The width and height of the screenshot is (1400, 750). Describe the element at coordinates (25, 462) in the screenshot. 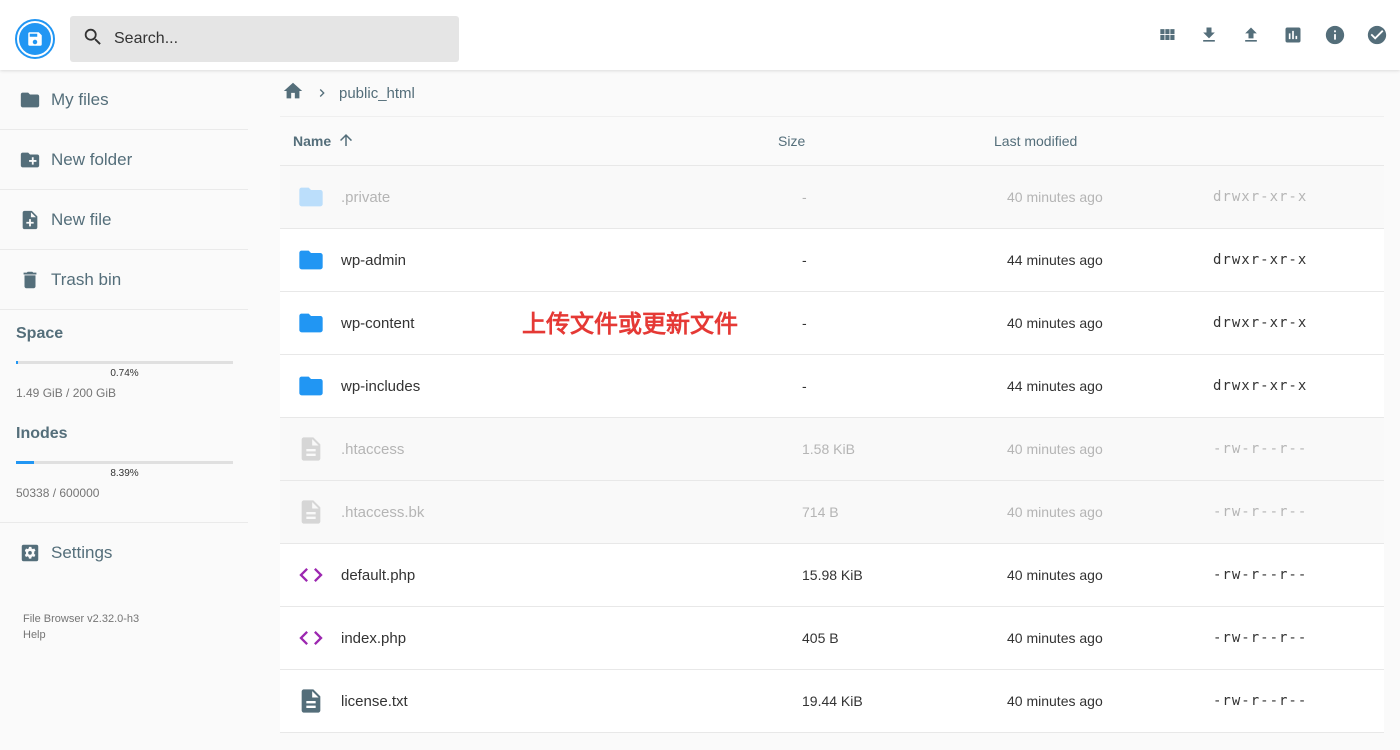

I see `inodes-progress-fill` at that location.